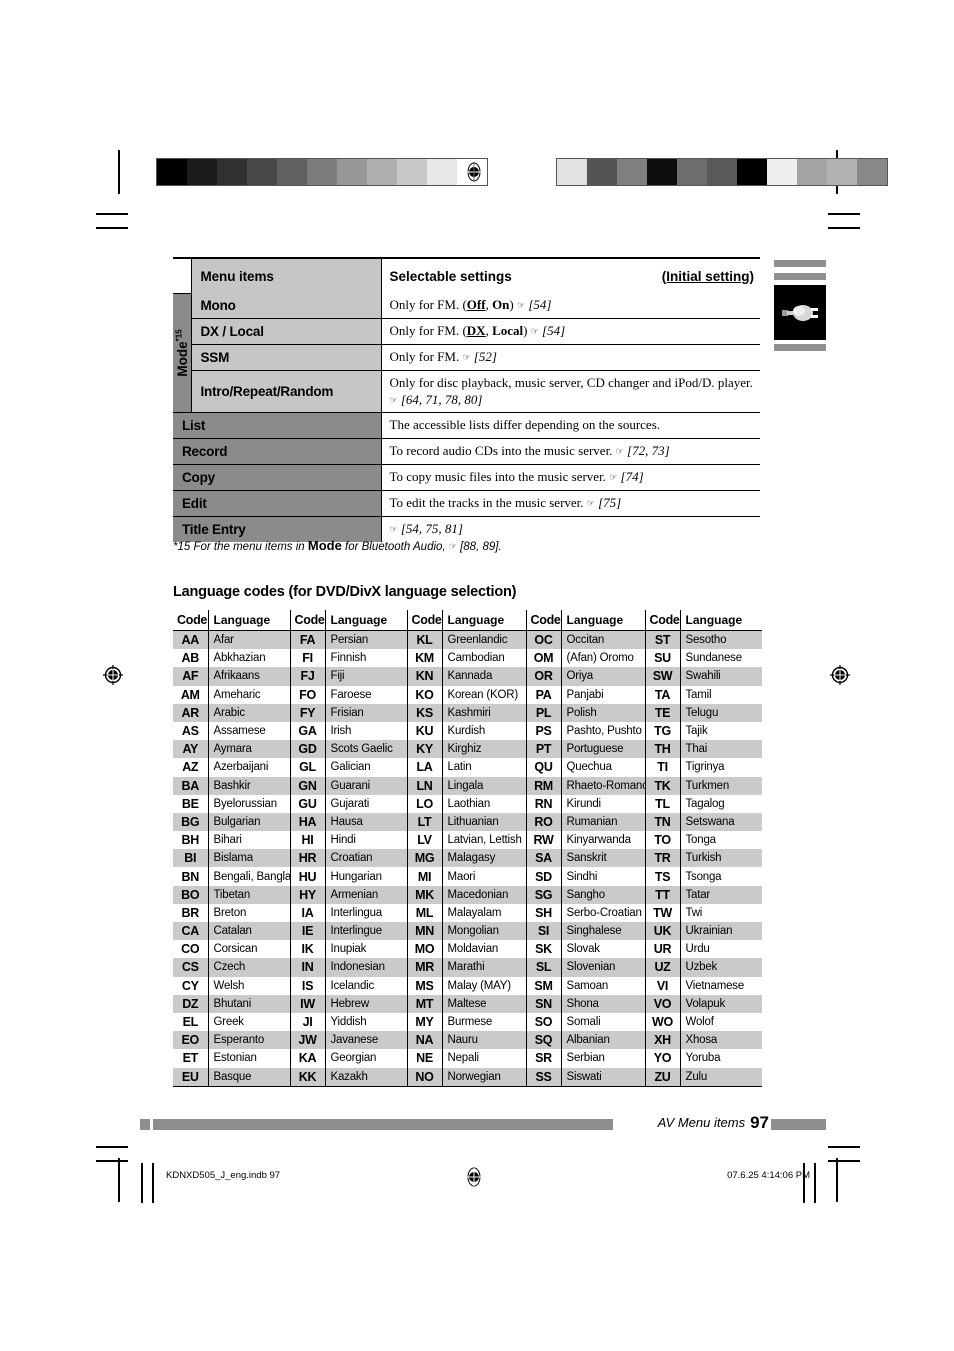 This screenshot has width=954, height=1351. What do you see at coordinates (759, 1122) in the screenshot?
I see `page-number: 97` at bounding box center [759, 1122].